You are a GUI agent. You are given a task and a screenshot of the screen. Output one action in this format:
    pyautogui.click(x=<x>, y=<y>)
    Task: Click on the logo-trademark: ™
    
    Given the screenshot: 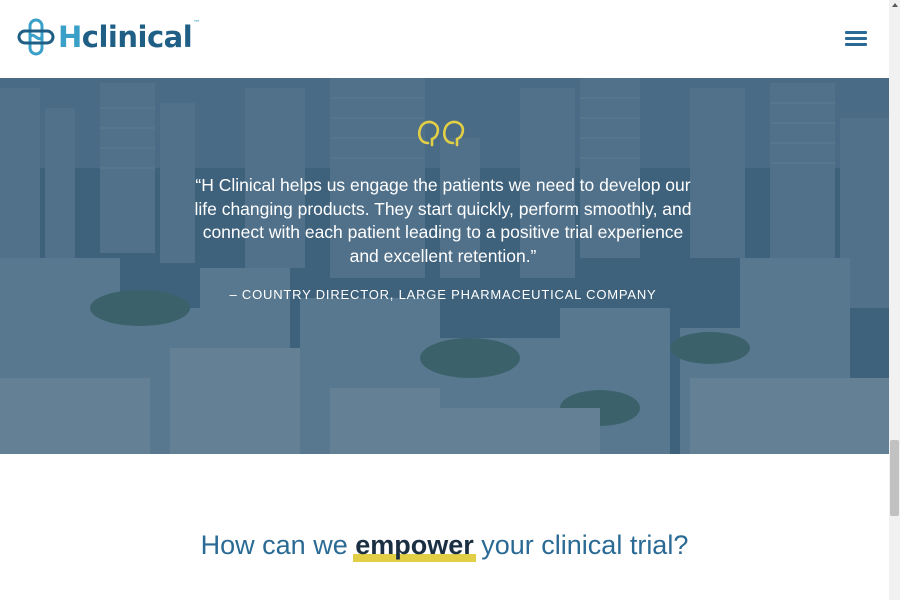 What is the action you would take?
    pyautogui.click(x=197, y=23)
    